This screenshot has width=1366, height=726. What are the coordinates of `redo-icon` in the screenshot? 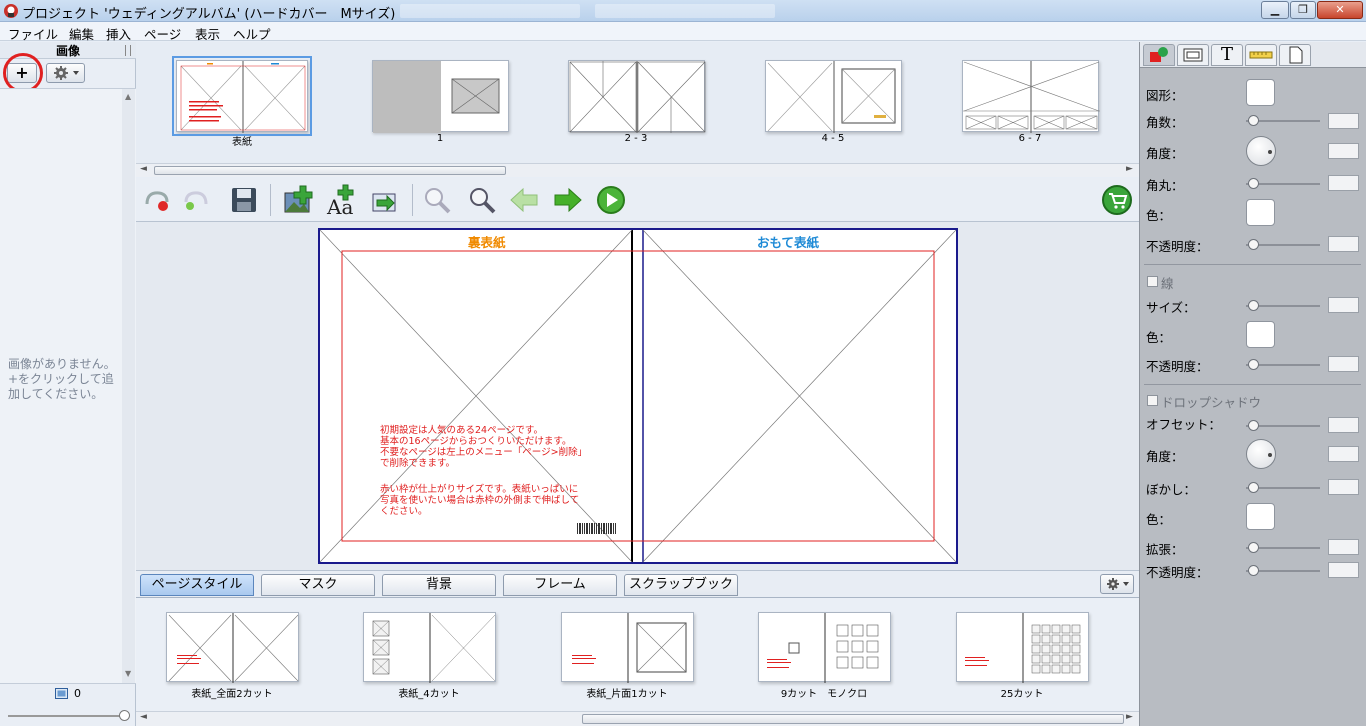 It's located at (196, 200).